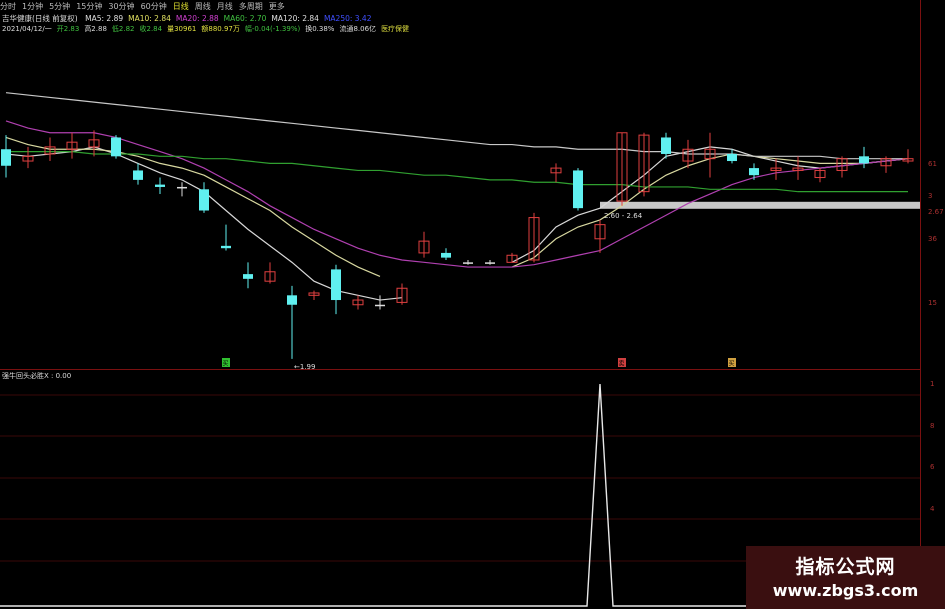 The height and width of the screenshot is (609, 945). Describe the element at coordinates (932, 303) in the screenshot. I see `price-tick: 15` at that location.